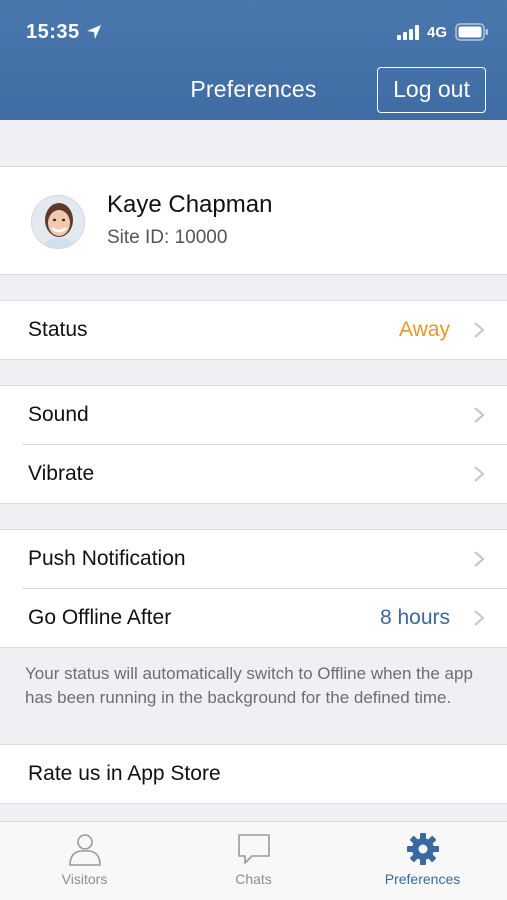 This screenshot has width=507, height=900. What do you see at coordinates (408, 32) in the screenshot?
I see `signal-icon` at bounding box center [408, 32].